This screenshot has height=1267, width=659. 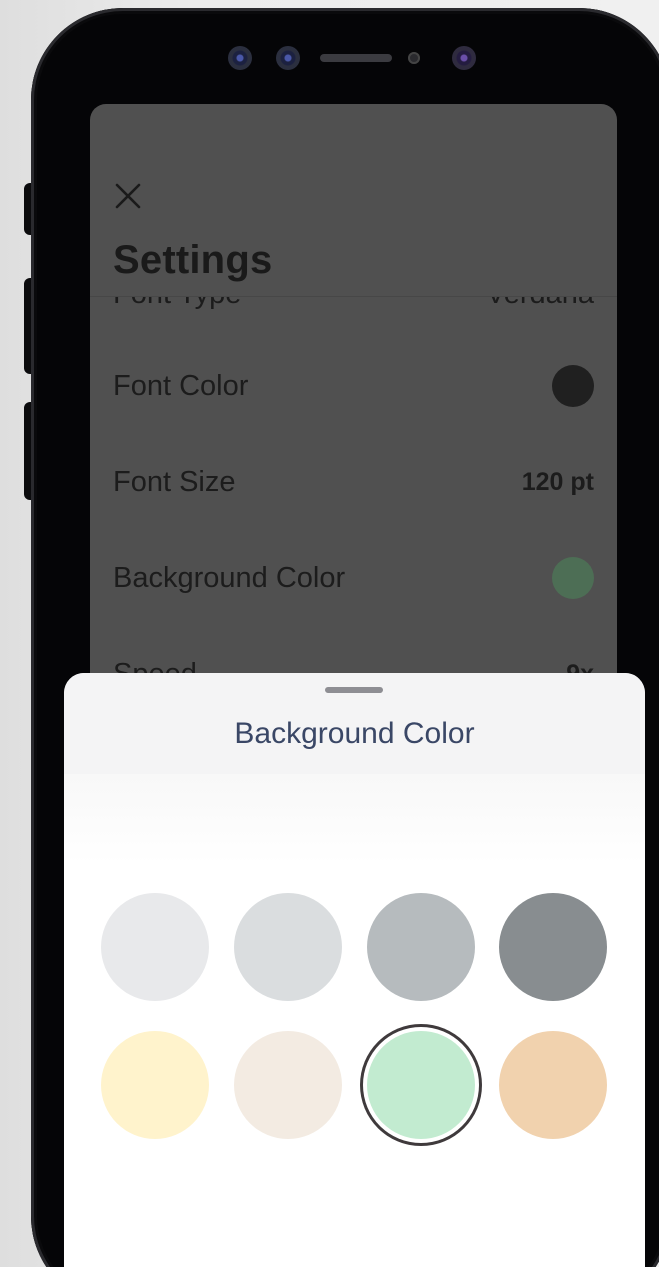 I want to click on proximity-sensor-icon, so click(x=414, y=58).